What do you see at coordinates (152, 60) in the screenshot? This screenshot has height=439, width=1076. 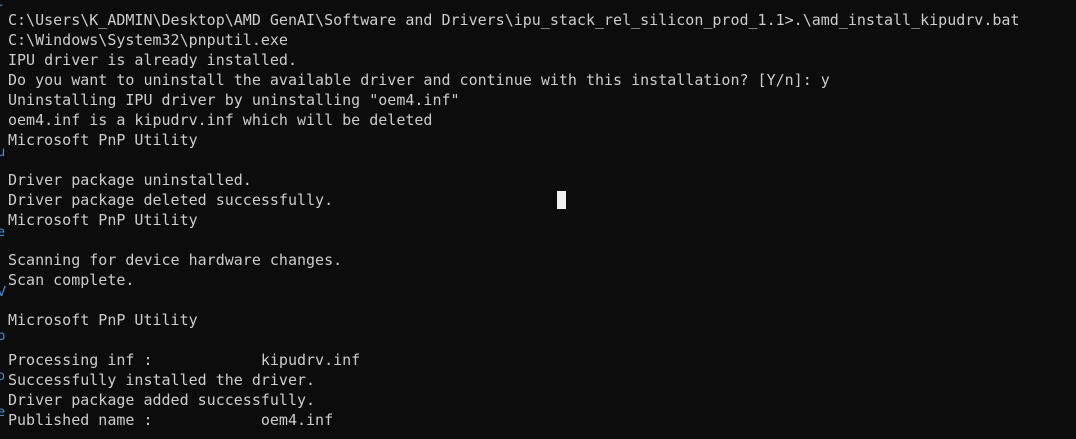 I see `console-line: IPU driver is already installed.` at bounding box center [152, 60].